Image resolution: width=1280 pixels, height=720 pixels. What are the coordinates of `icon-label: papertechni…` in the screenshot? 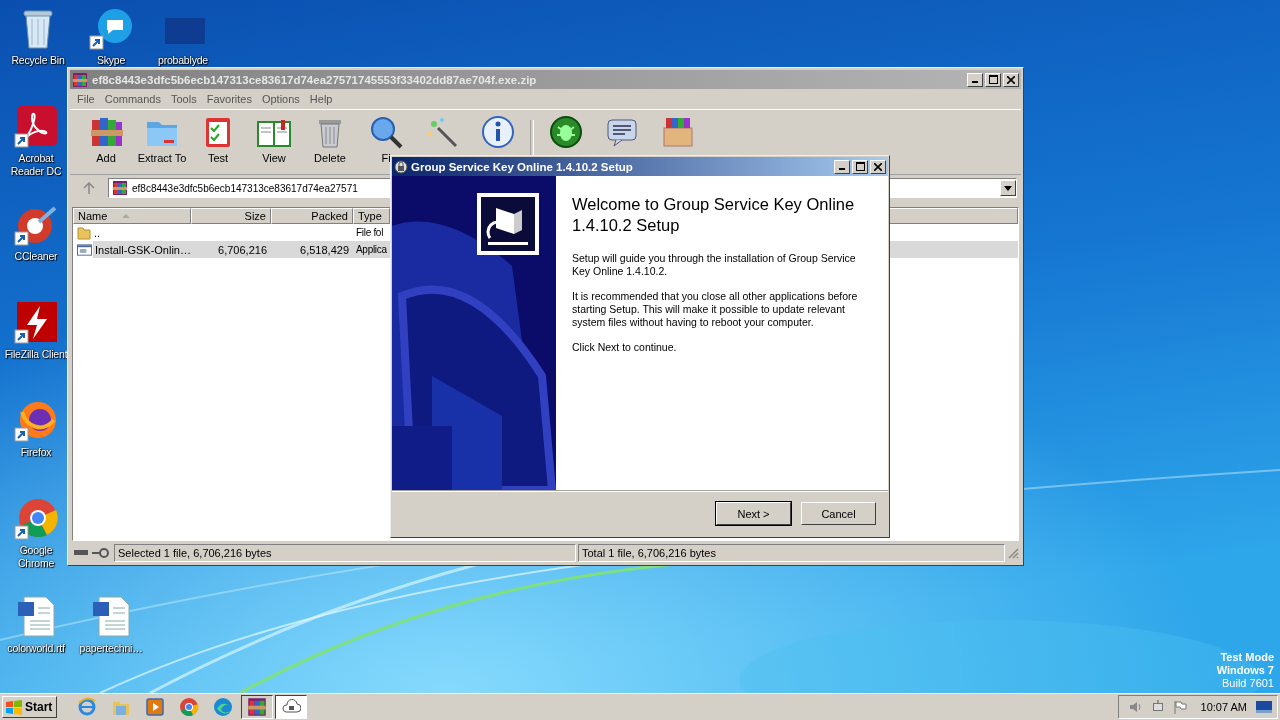 It's located at (111, 648).